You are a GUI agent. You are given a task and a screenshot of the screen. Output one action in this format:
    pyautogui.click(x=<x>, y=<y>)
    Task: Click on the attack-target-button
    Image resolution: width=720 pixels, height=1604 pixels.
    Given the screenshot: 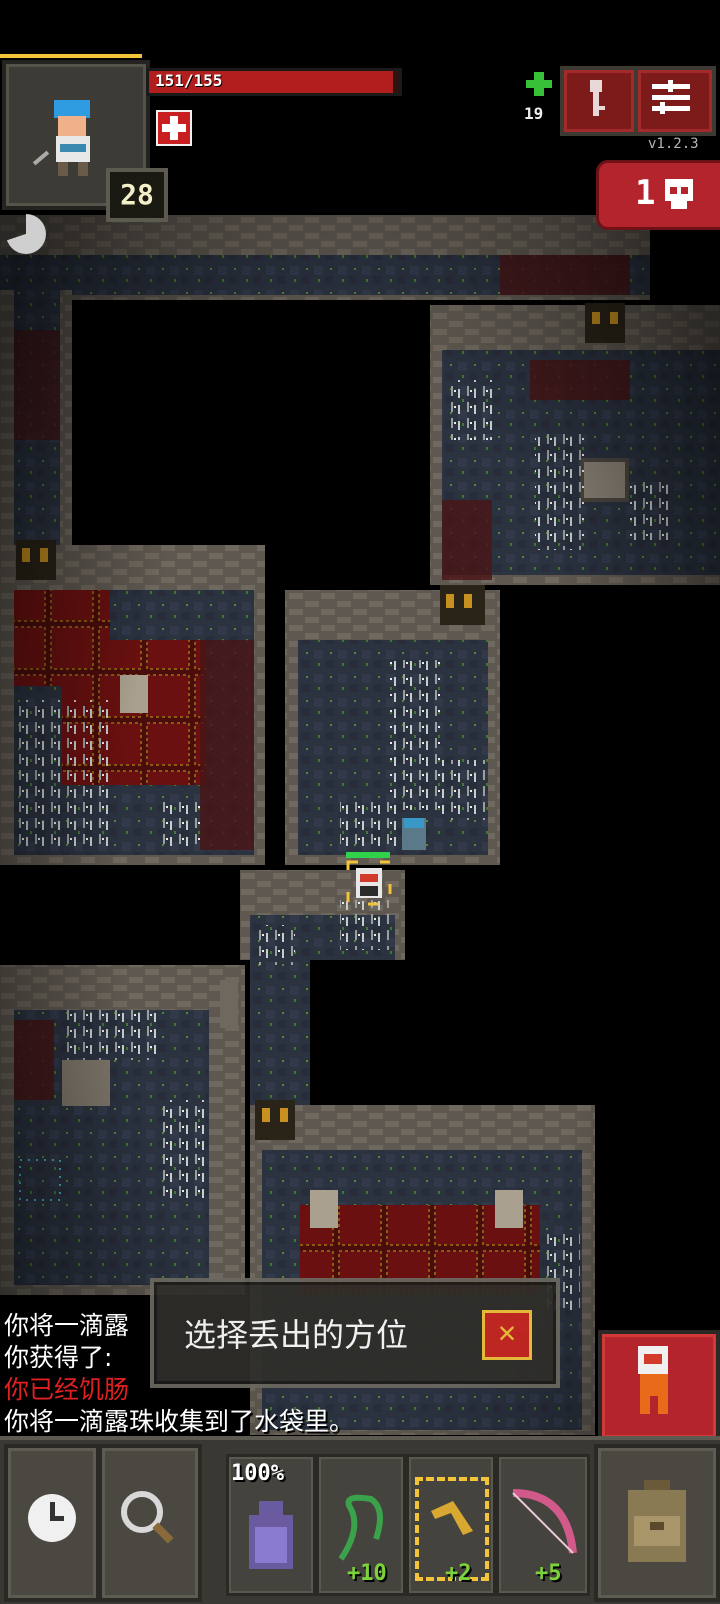 What is the action you would take?
    pyautogui.click(x=659, y=1386)
    